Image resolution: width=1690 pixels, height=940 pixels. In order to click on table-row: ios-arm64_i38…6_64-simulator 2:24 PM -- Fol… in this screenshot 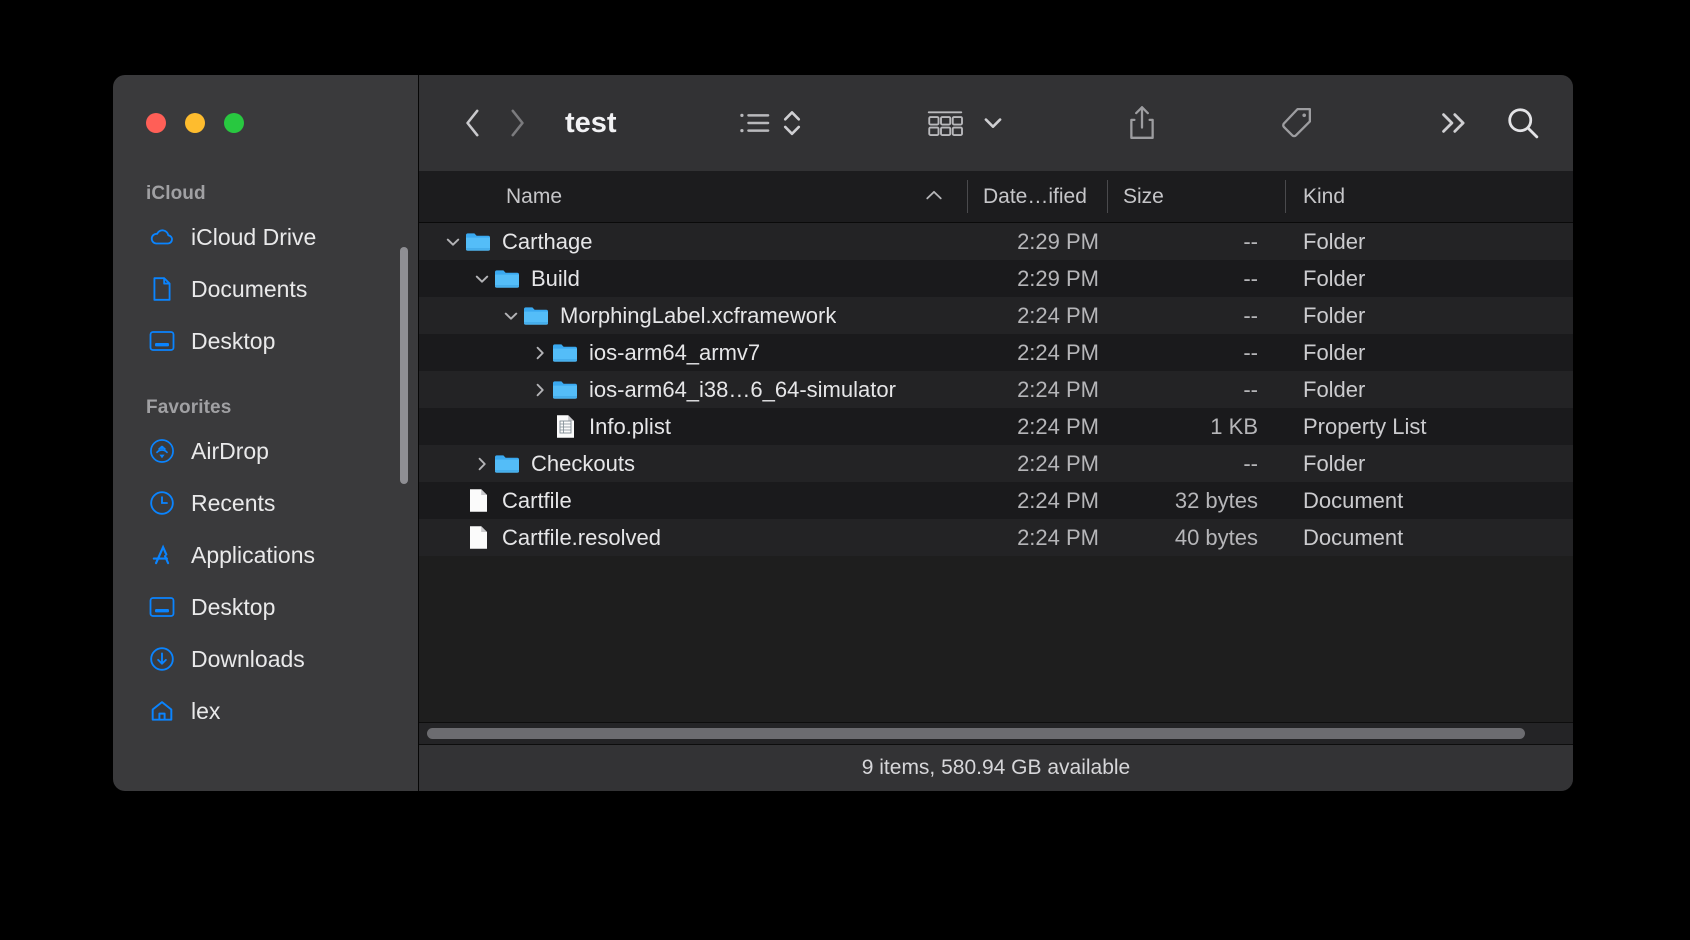, I will do `click(996, 389)`.